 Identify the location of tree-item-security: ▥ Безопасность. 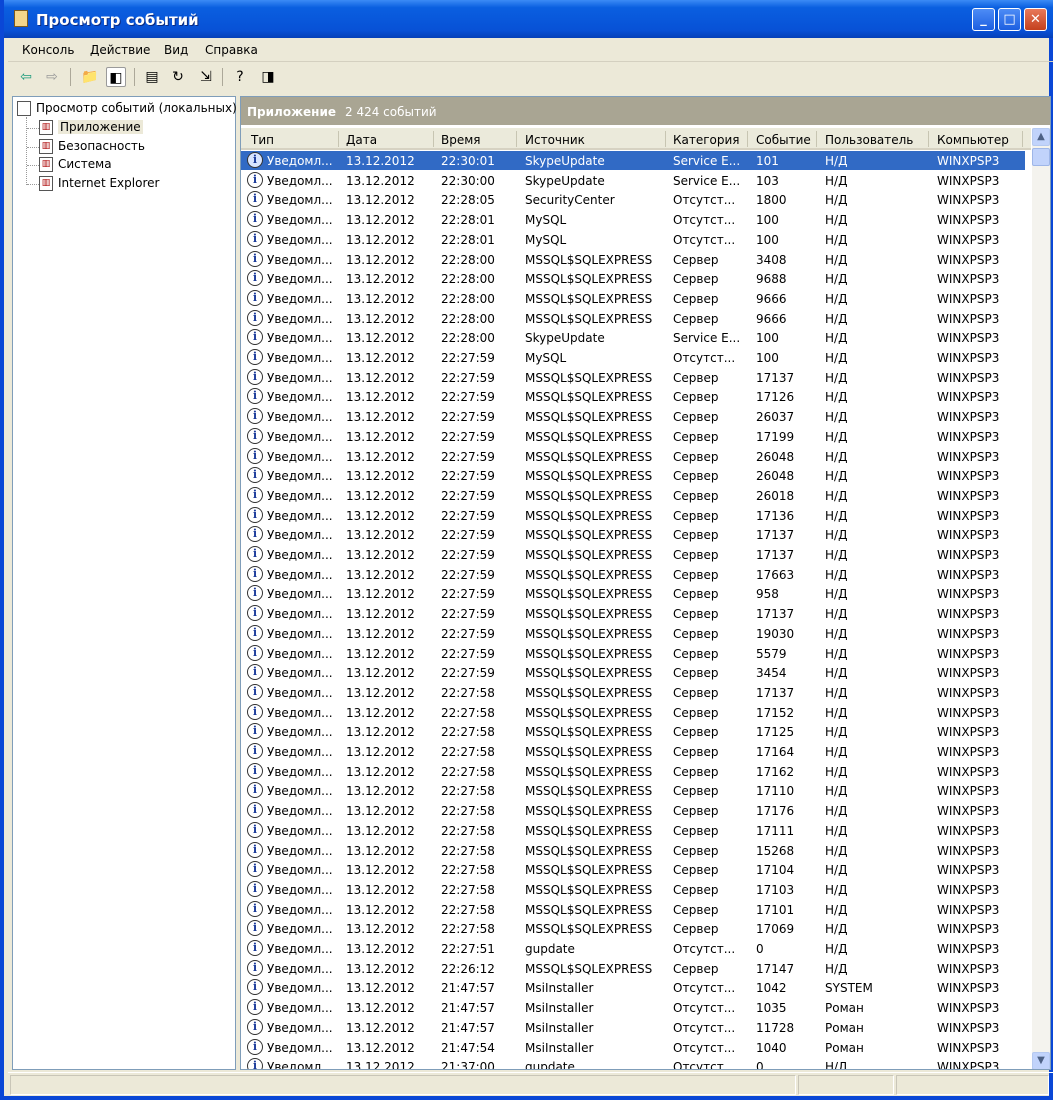
(92, 146).